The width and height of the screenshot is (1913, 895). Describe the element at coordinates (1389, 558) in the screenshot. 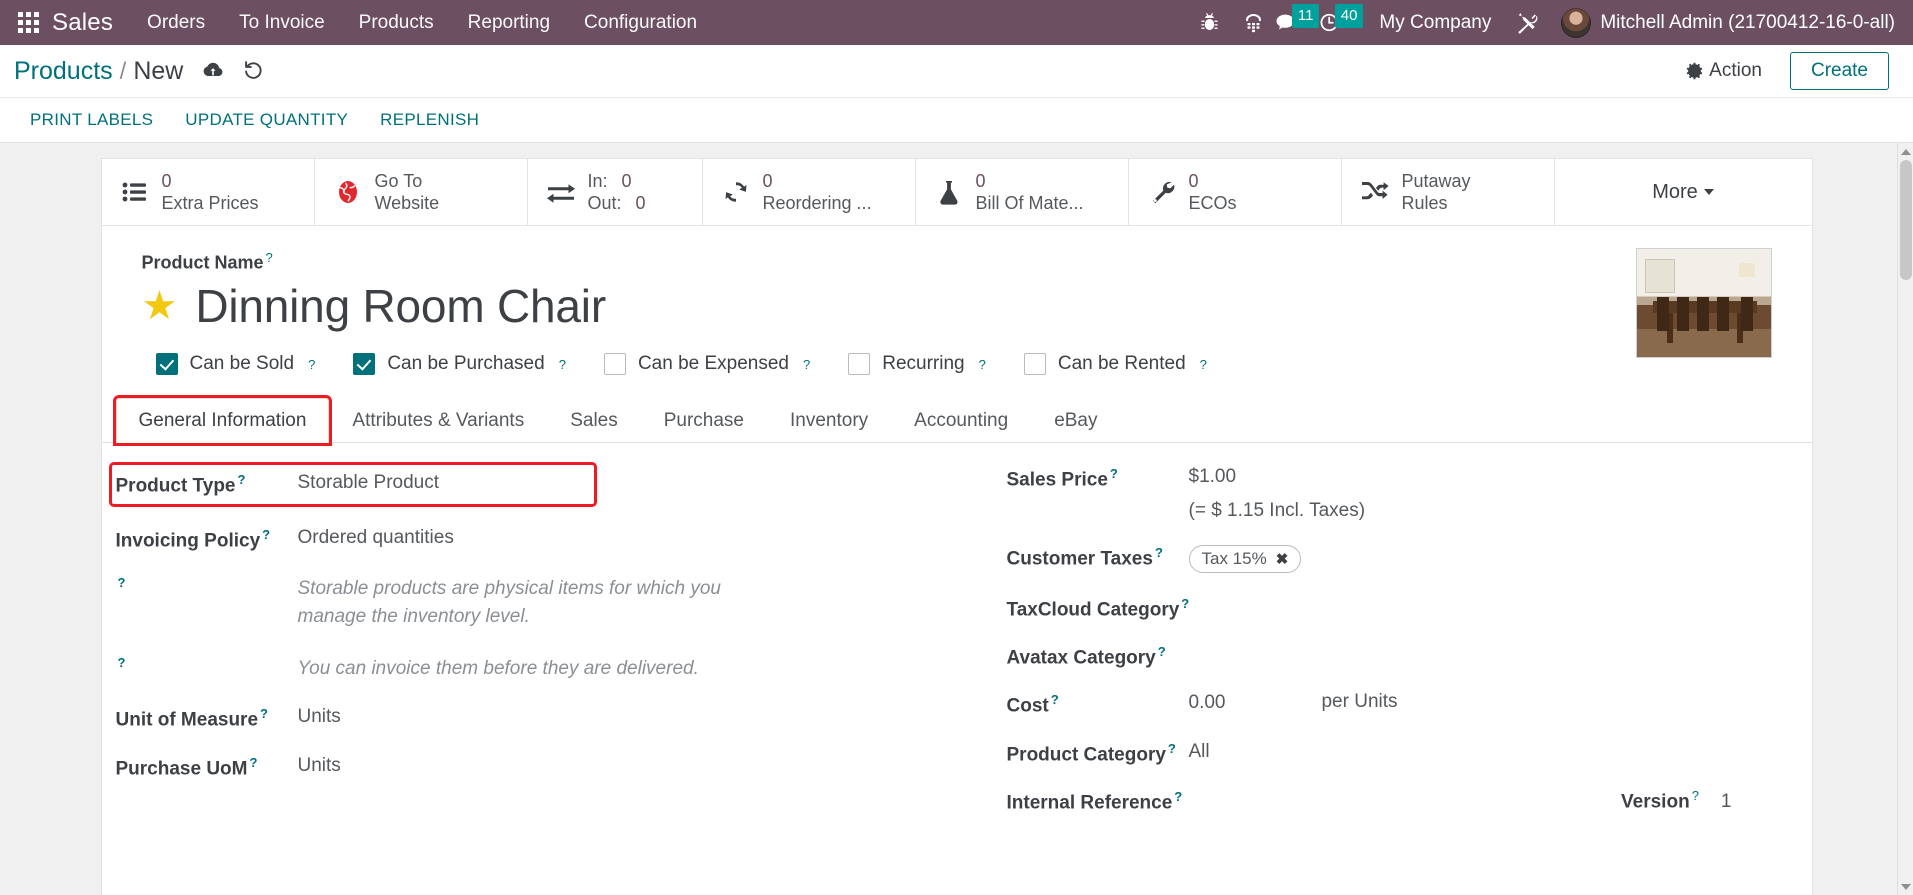

I see `field-customer-taxes: Customer Taxes? Tax 15% ✖` at that location.